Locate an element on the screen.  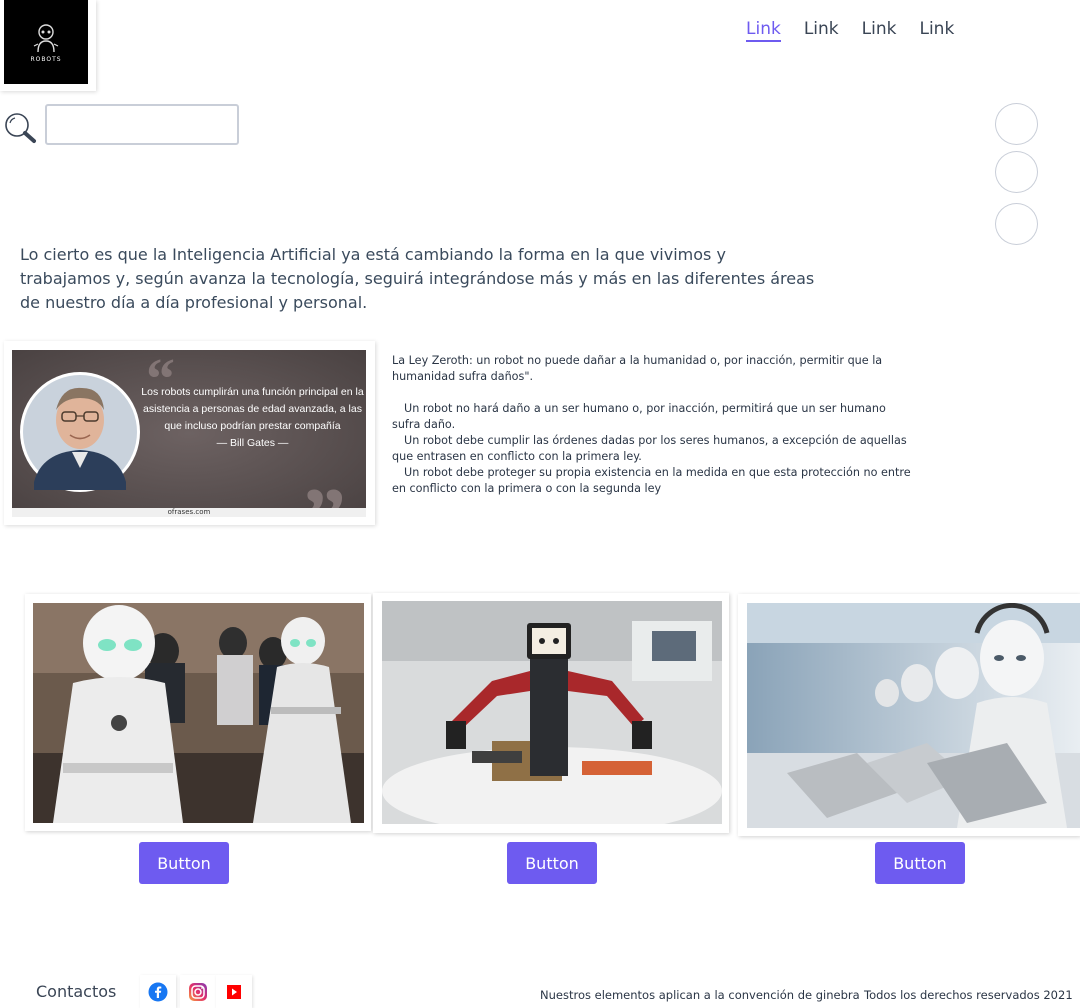
youtube-icon is located at coordinates (234, 991).